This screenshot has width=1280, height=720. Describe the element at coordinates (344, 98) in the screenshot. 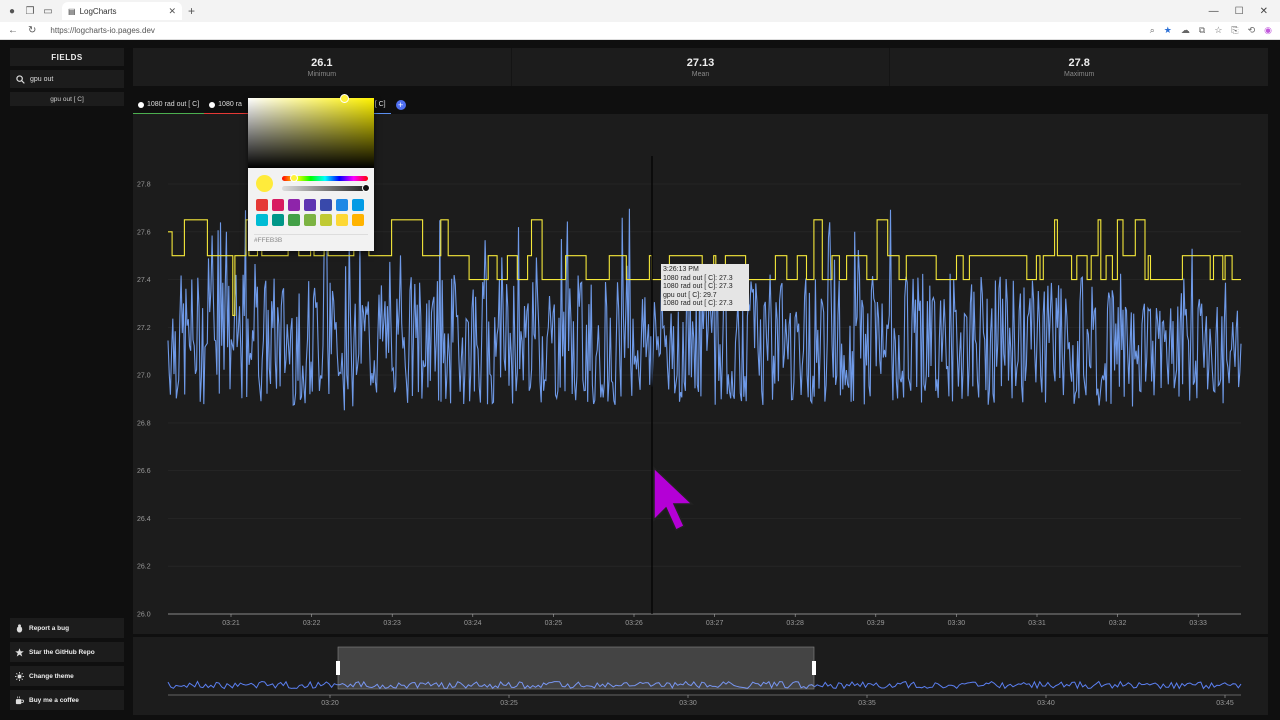

I see `saturation-handle` at that location.